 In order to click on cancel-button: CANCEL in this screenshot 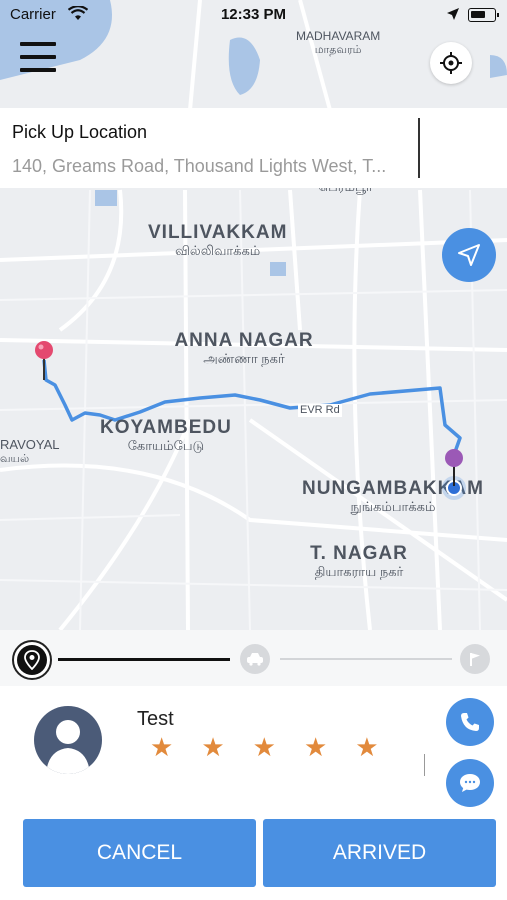, I will do `click(139, 853)`.